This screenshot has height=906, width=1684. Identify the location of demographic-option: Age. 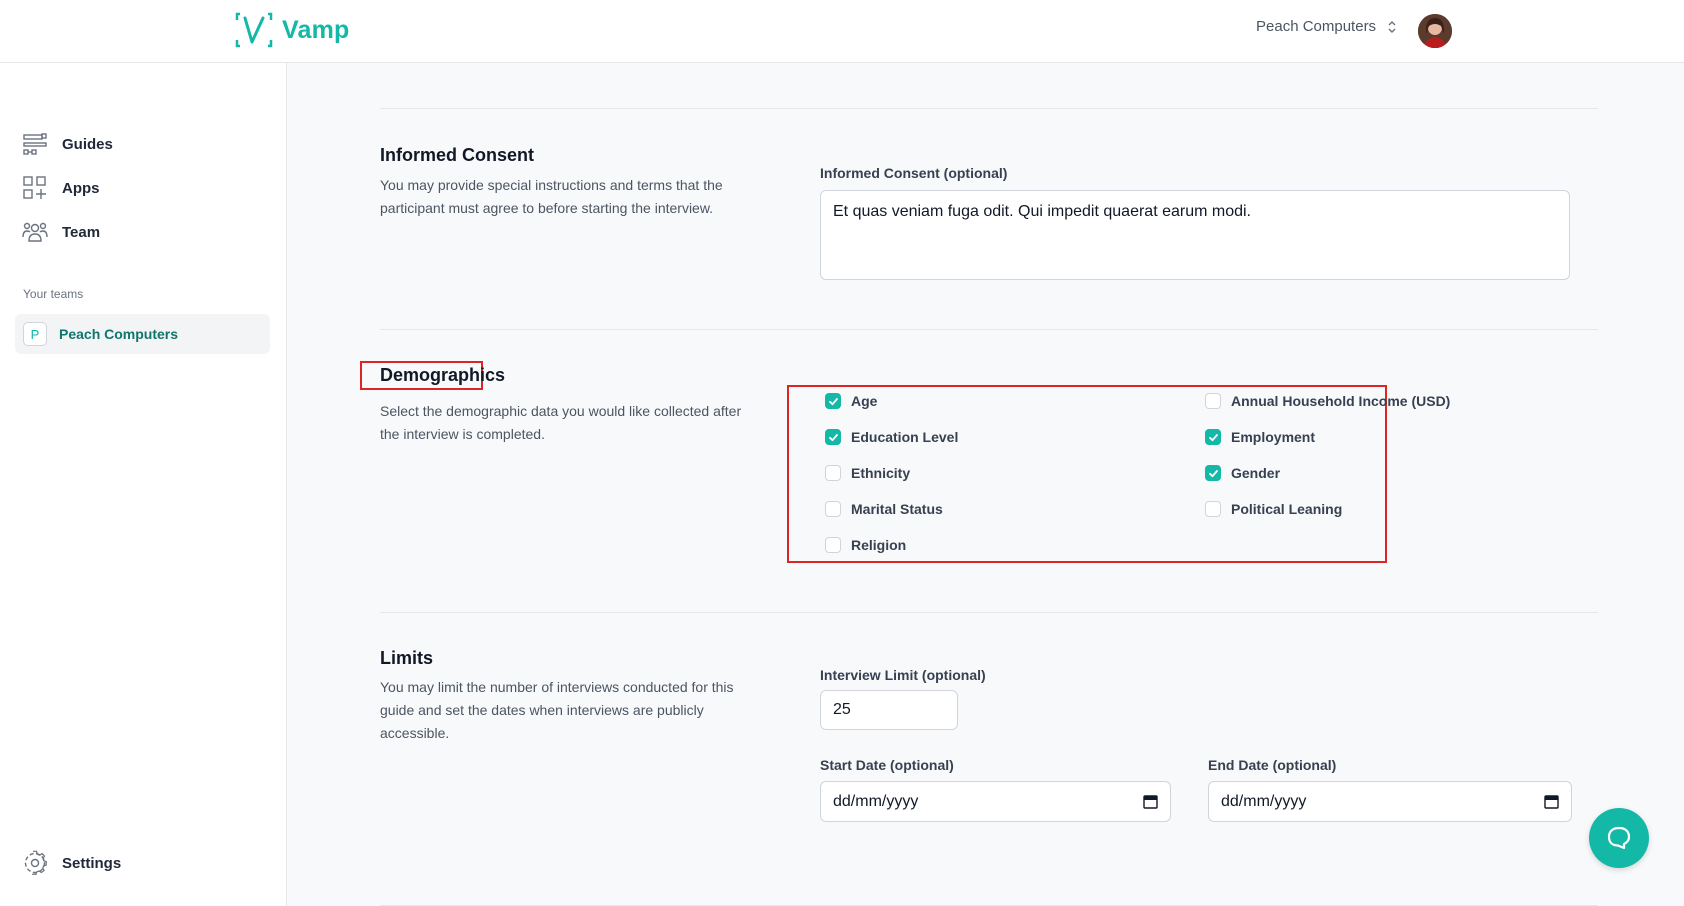
(851, 401).